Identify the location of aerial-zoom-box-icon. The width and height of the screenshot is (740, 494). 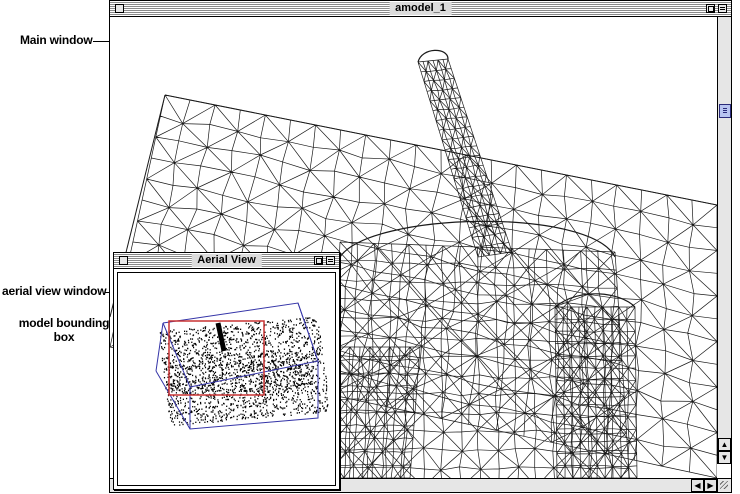
(318, 260).